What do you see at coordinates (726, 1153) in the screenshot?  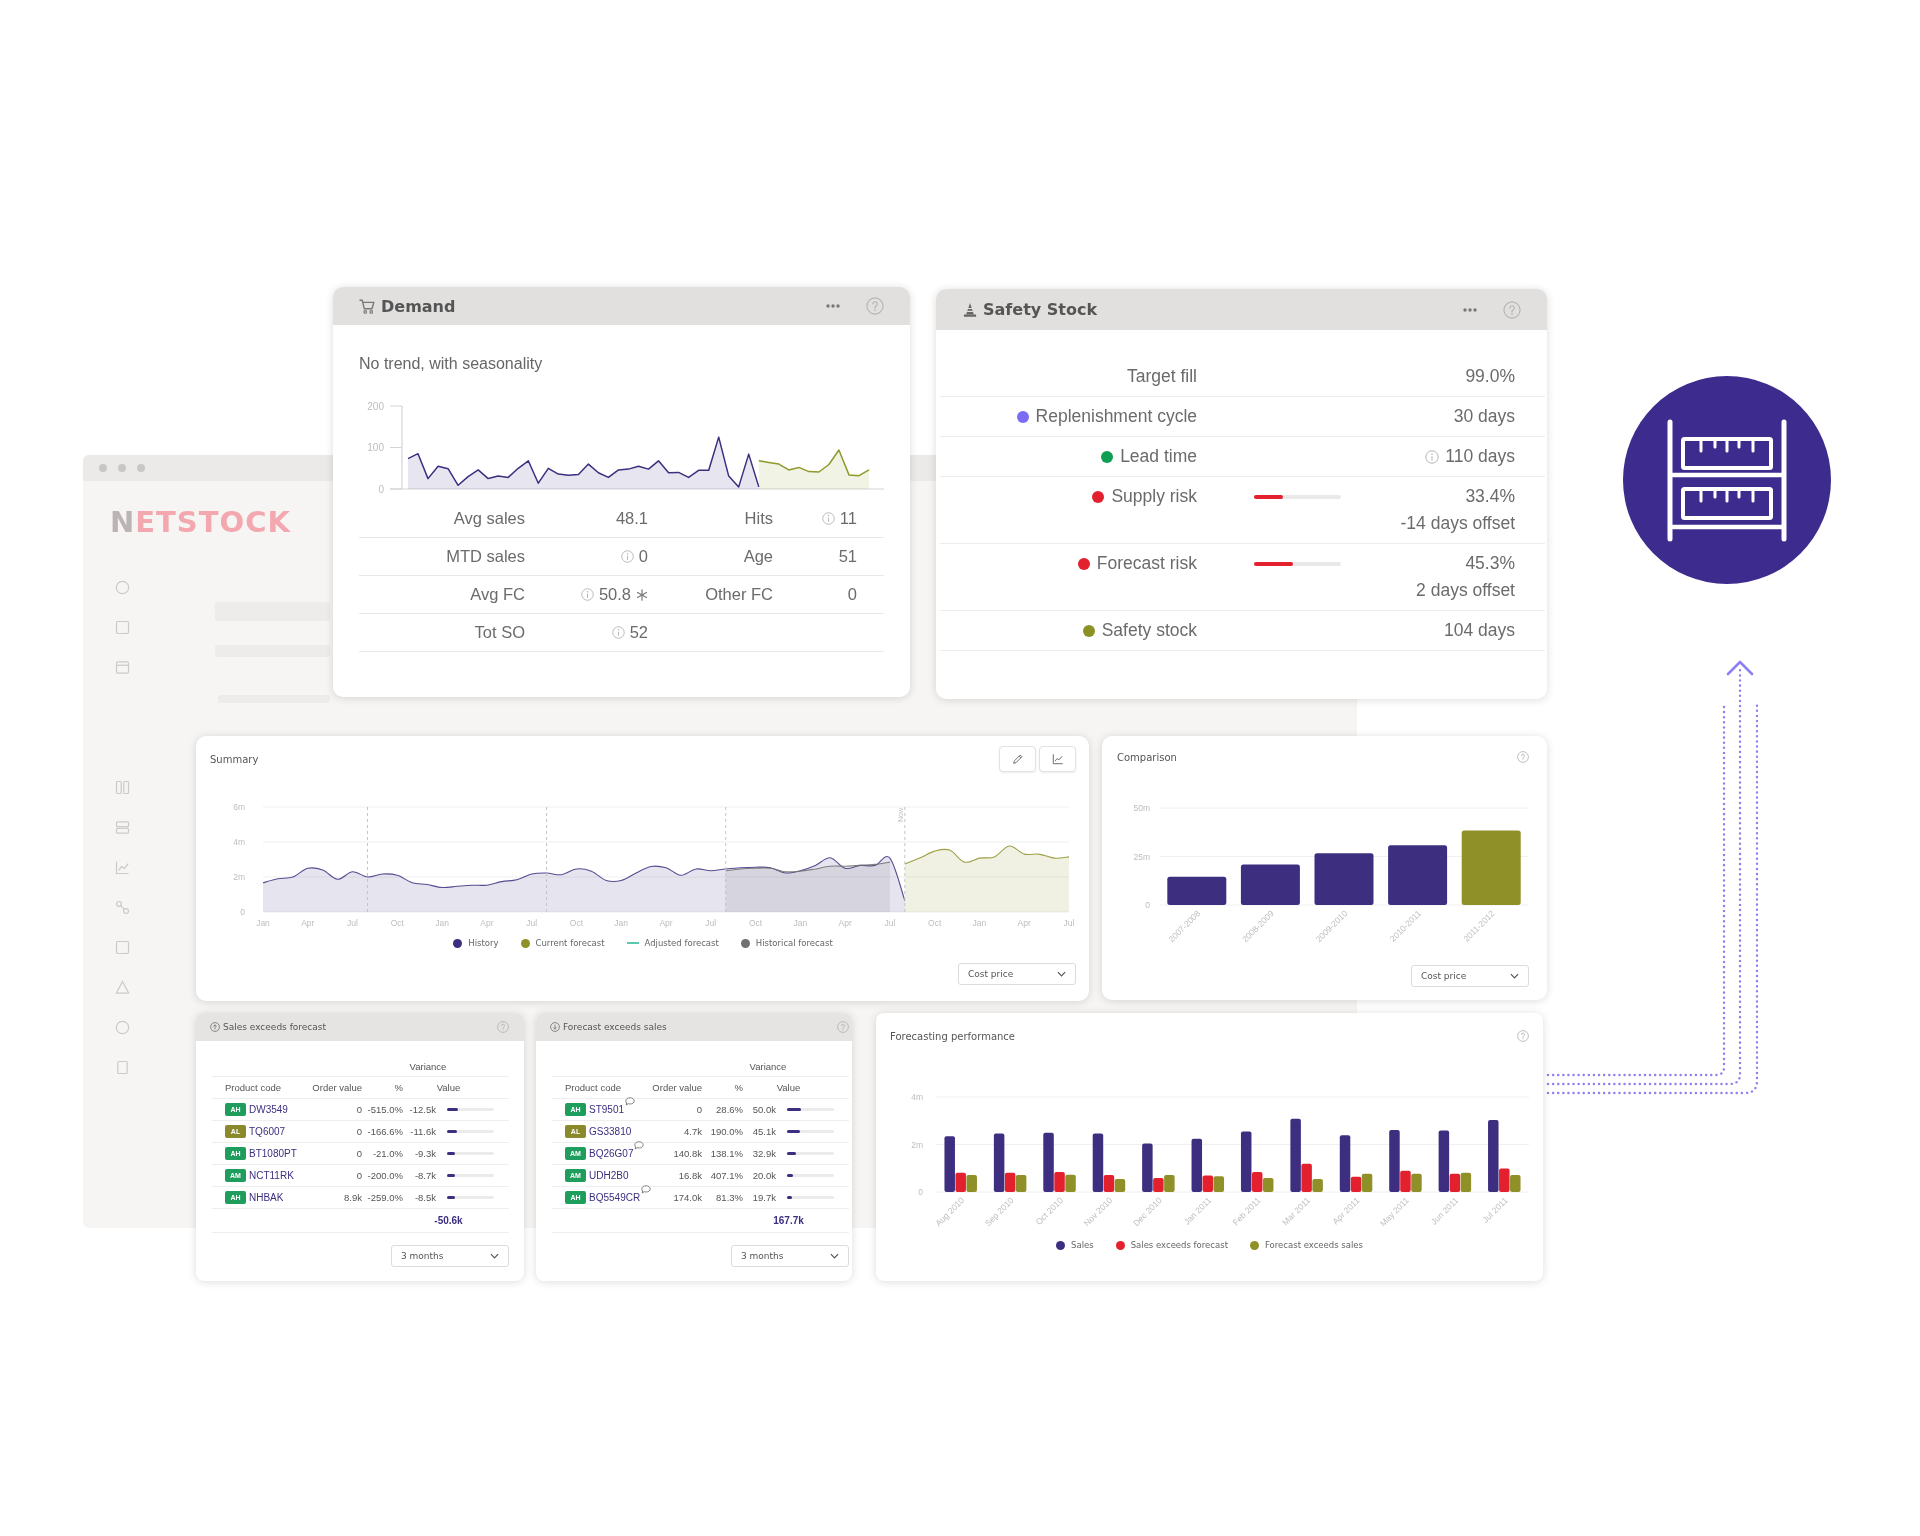 I see `table-cell-text: 138.1%` at bounding box center [726, 1153].